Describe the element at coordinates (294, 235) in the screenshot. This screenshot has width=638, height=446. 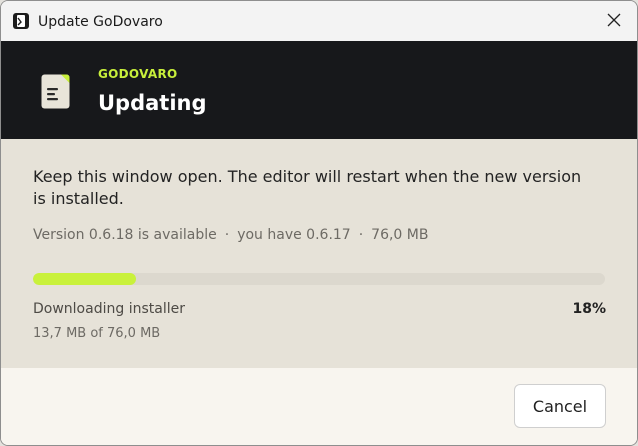
I see `version-current: you have 0.6.17` at that location.